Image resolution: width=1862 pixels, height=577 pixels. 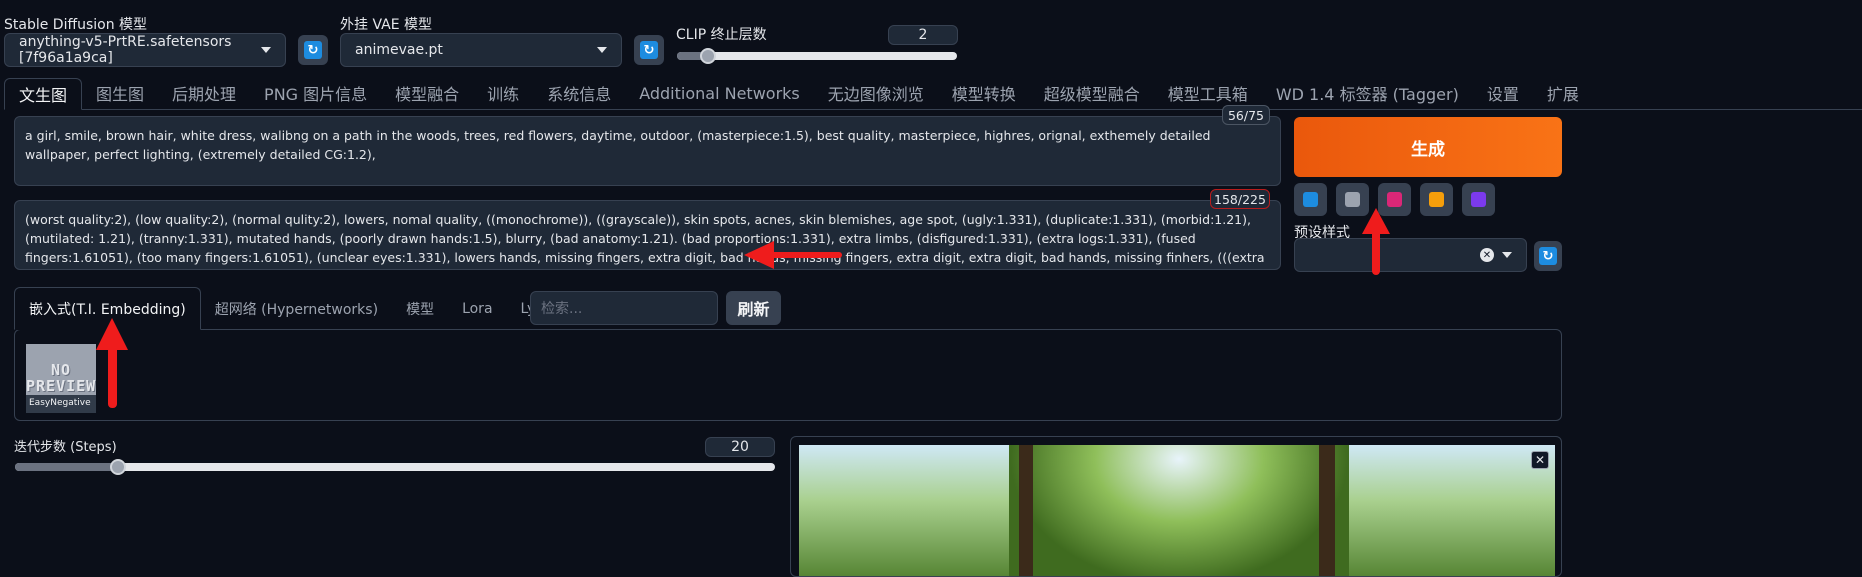 What do you see at coordinates (43, 94) in the screenshot?
I see `tab-0: 文生图` at bounding box center [43, 94].